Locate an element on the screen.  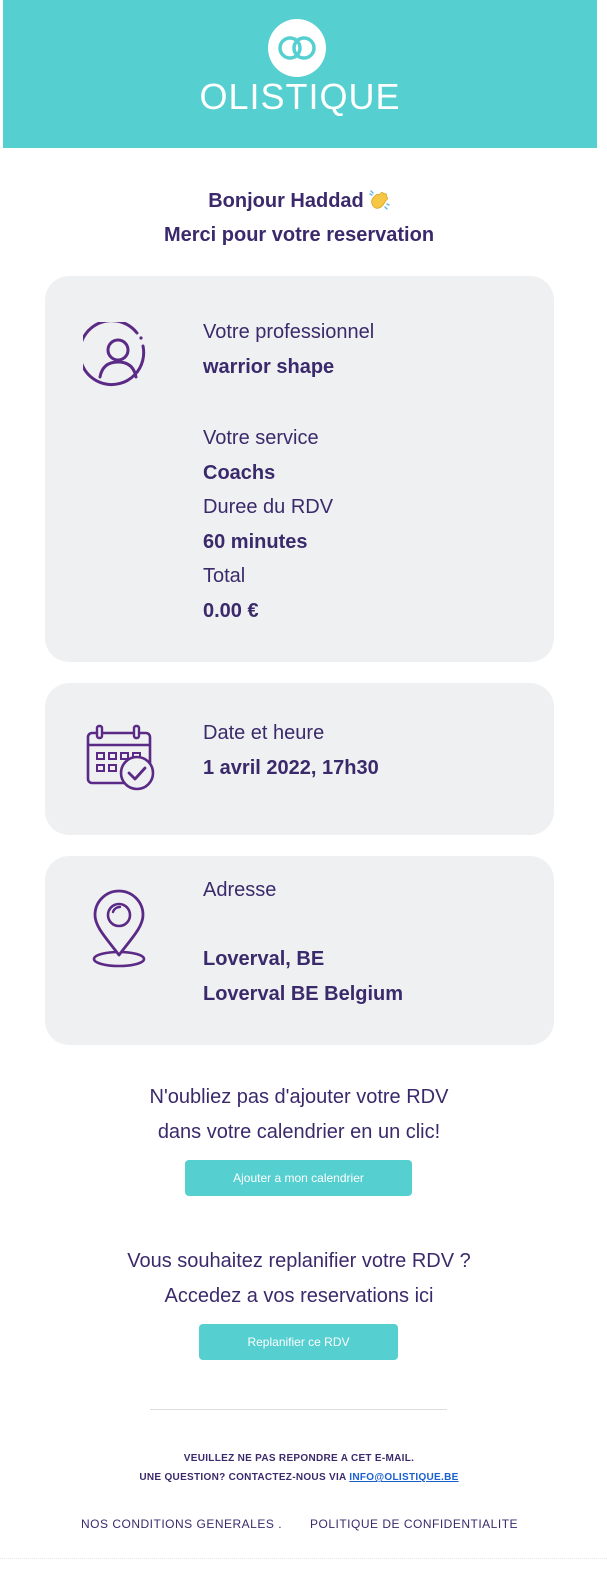
brand-name: OLISTIQUE is located at coordinates (300, 96).